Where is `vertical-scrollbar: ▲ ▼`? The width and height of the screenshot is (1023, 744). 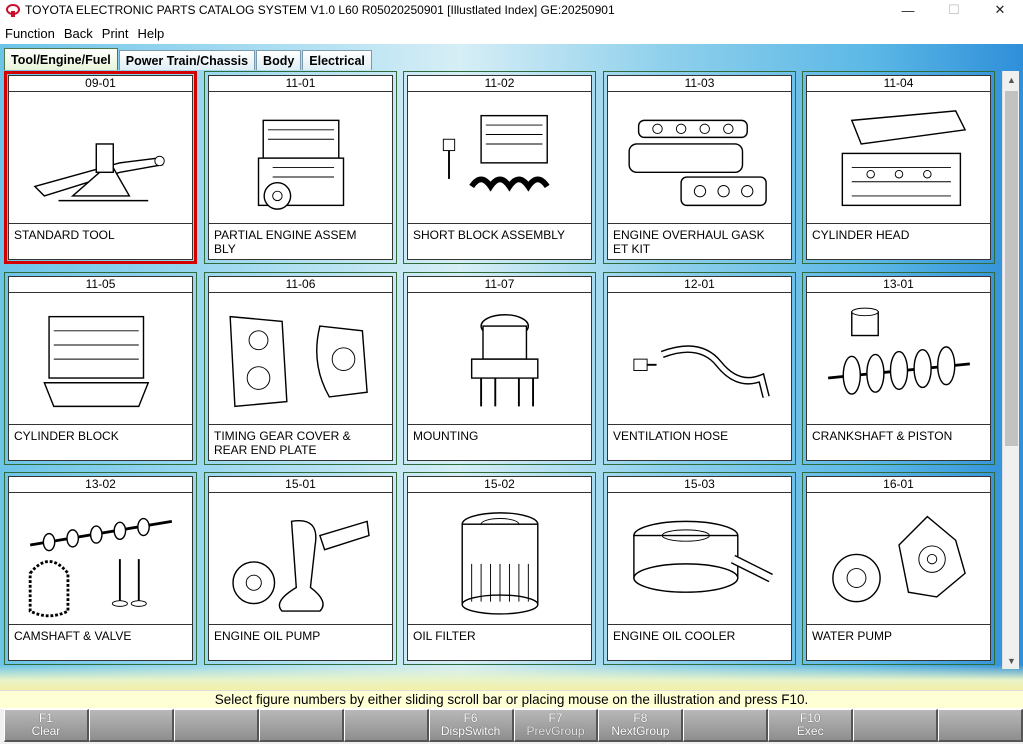 vertical-scrollbar: ▲ ▼ is located at coordinates (1010, 370).